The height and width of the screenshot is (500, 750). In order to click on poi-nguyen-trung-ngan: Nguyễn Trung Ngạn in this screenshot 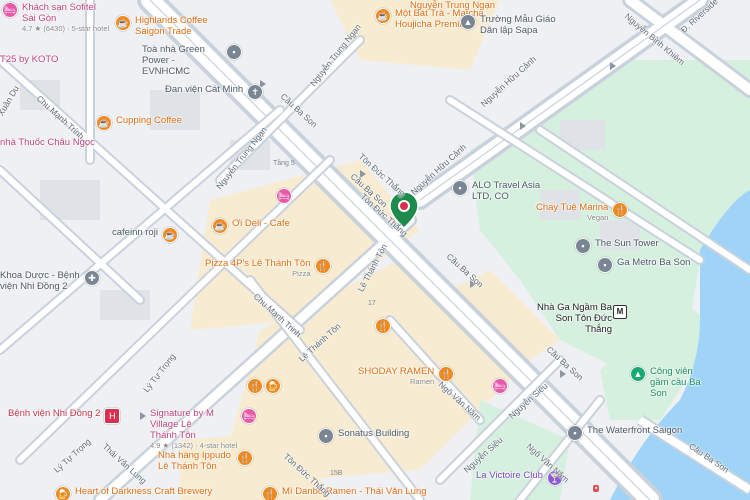, I will do `click(452, 5)`.